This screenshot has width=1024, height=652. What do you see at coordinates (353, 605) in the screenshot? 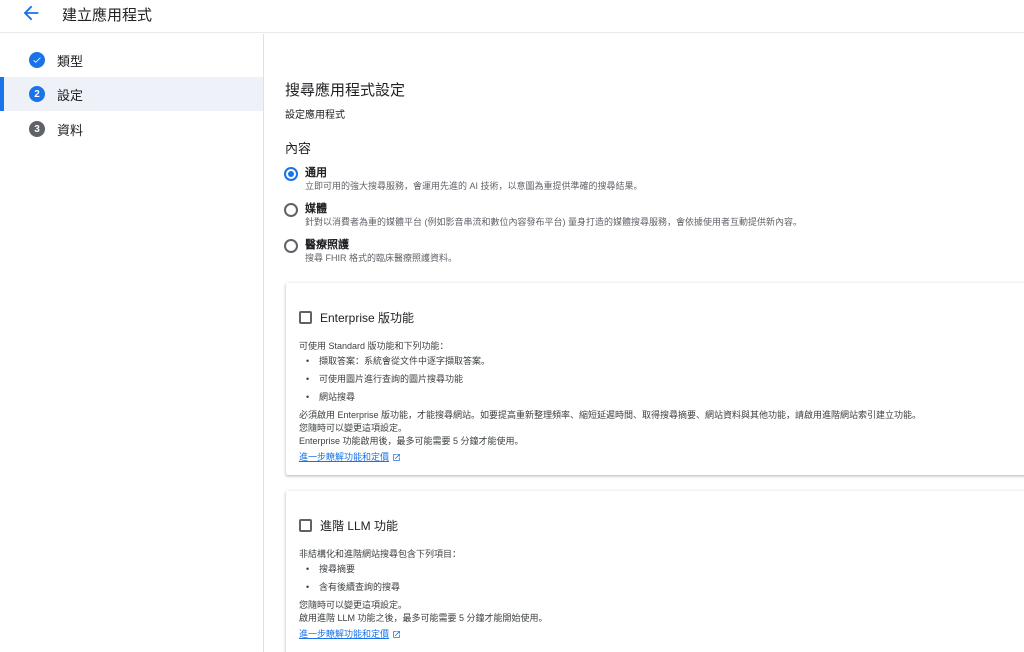
I see `llm-note: 您隨時可以變更這項設定。` at bounding box center [353, 605].